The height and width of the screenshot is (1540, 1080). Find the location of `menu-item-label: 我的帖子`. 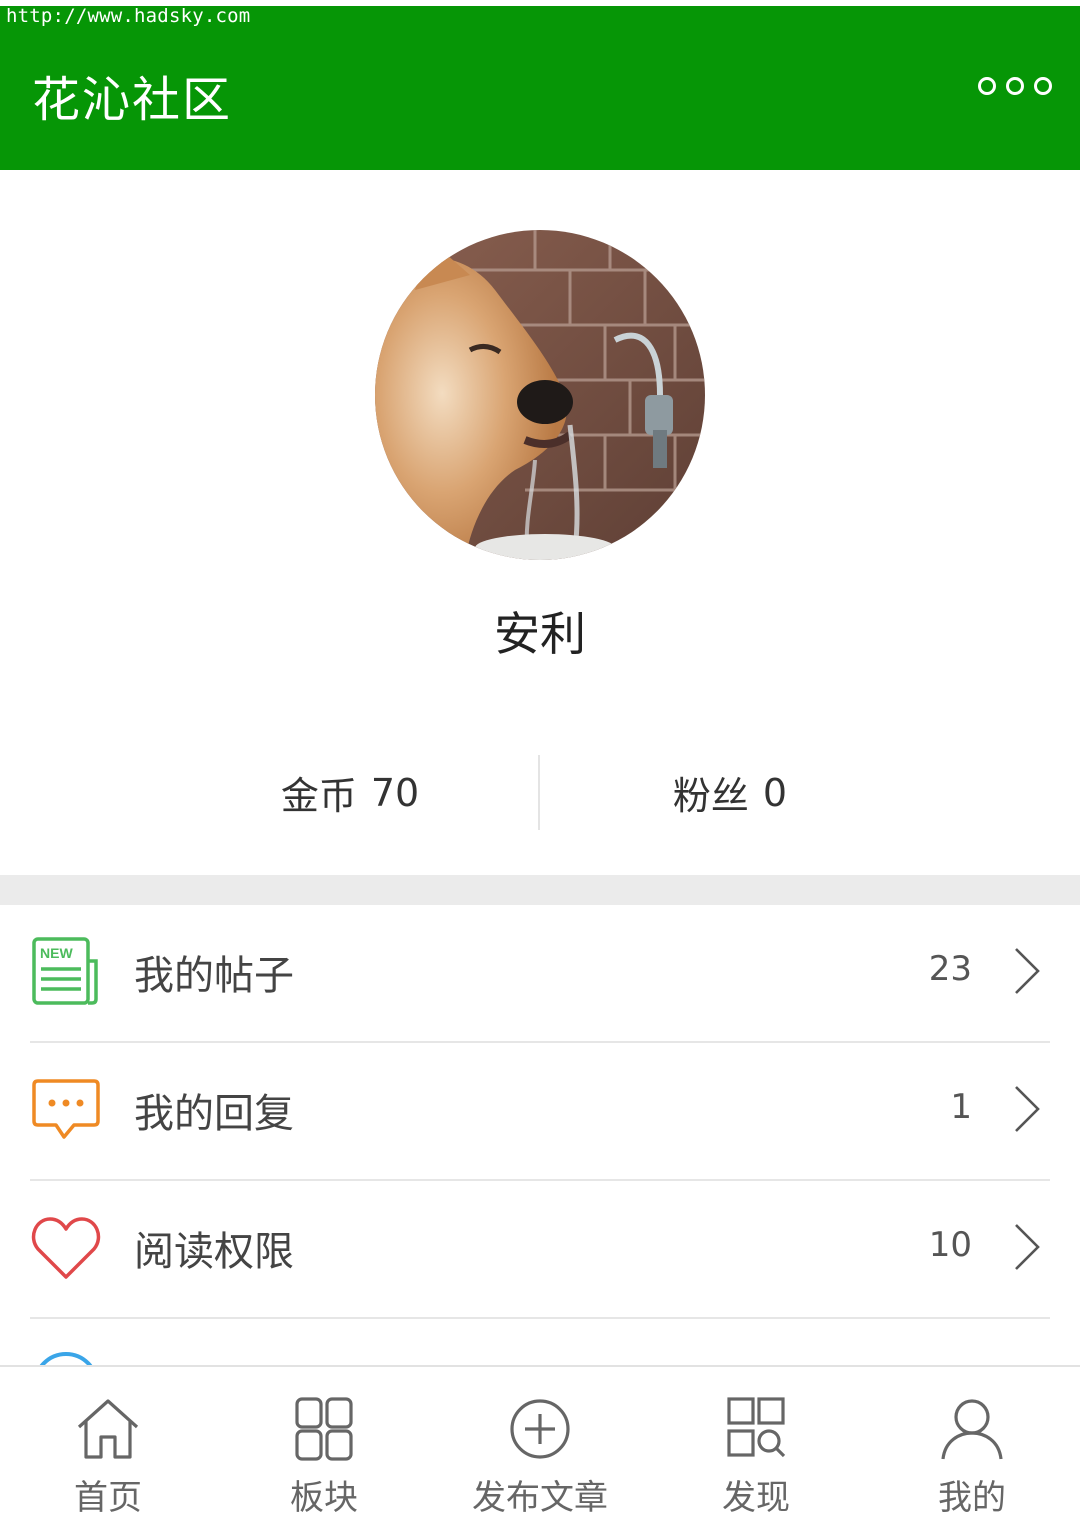

menu-item-label: 我的帖子 is located at coordinates (214, 976).